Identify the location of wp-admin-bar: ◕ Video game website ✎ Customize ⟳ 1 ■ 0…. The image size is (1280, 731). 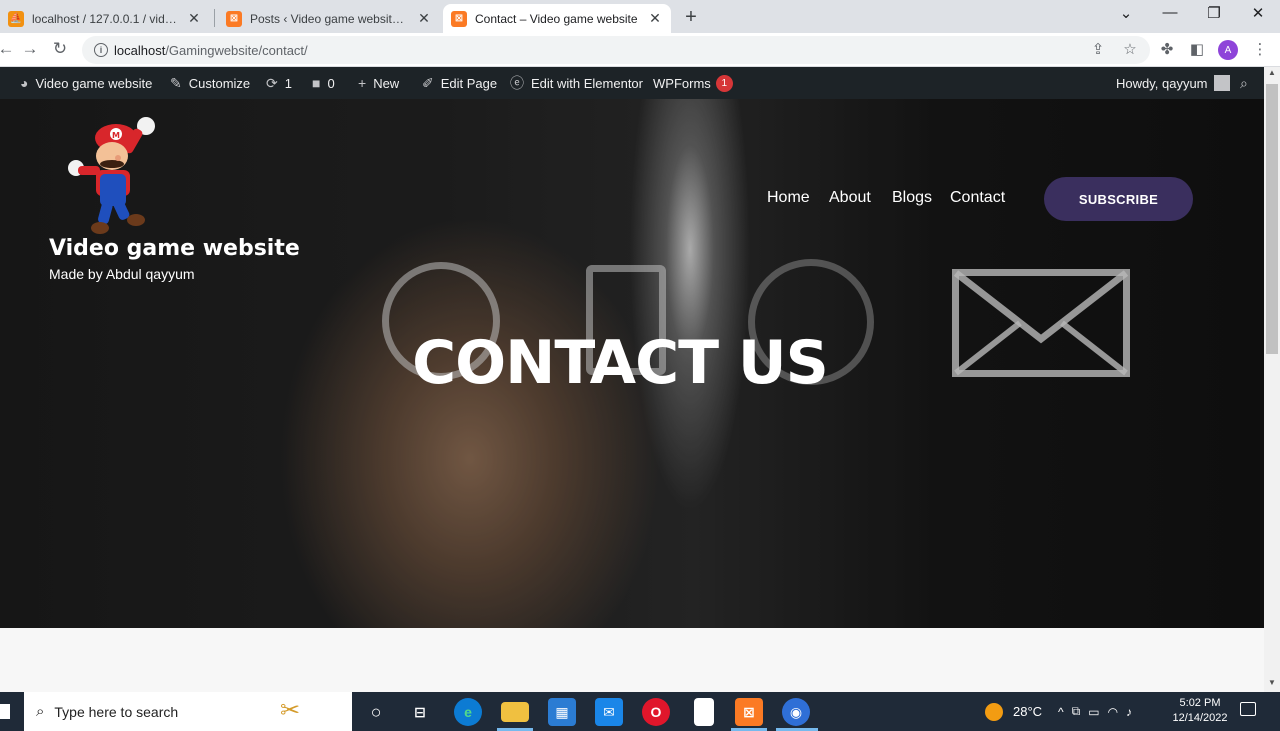
(632, 83).